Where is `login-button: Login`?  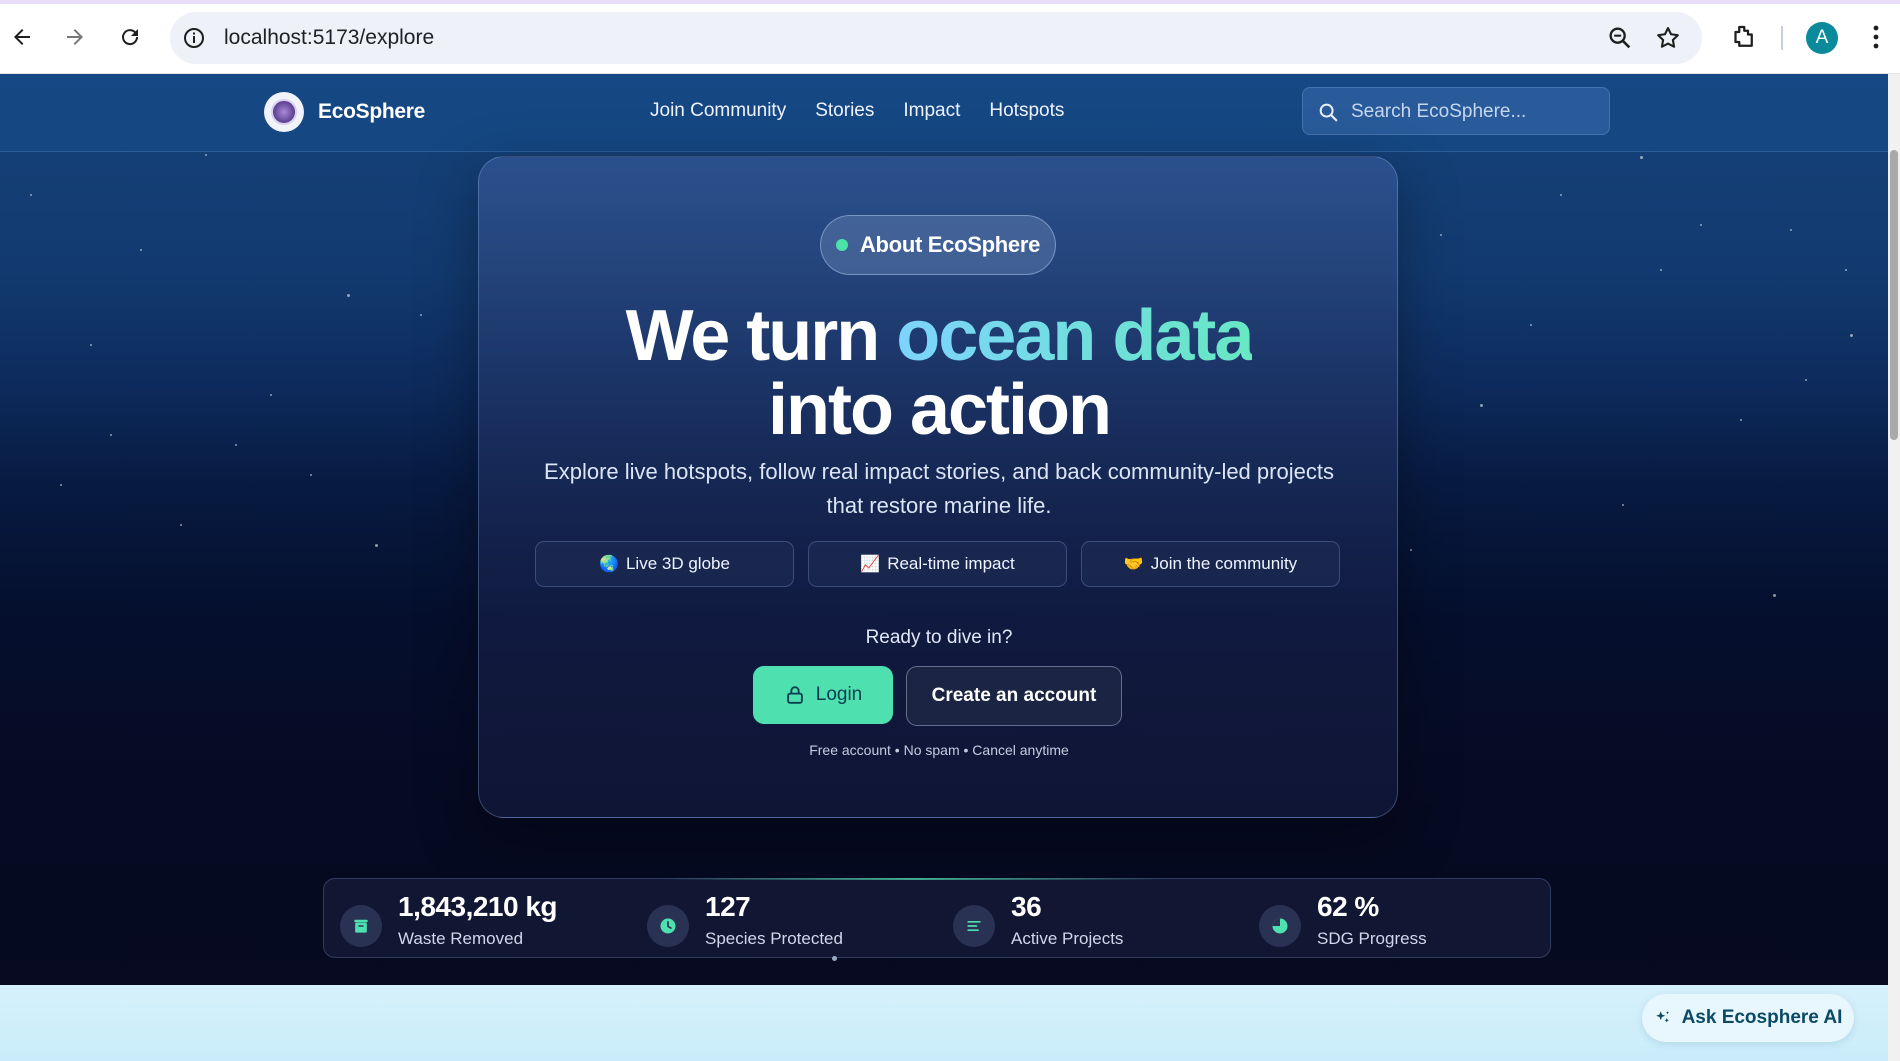
login-button: Login is located at coordinates (823, 695).